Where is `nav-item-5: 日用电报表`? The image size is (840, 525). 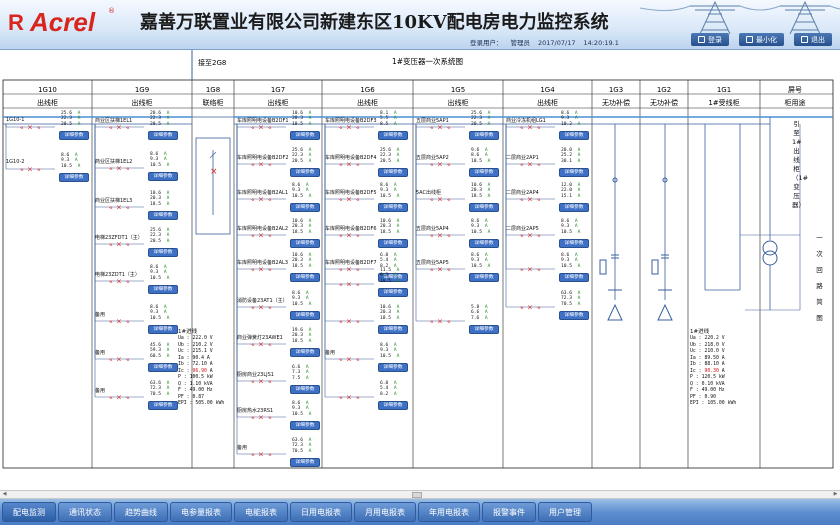 nav-item-5: 日用电报表 is located at coordinates (321, 512).